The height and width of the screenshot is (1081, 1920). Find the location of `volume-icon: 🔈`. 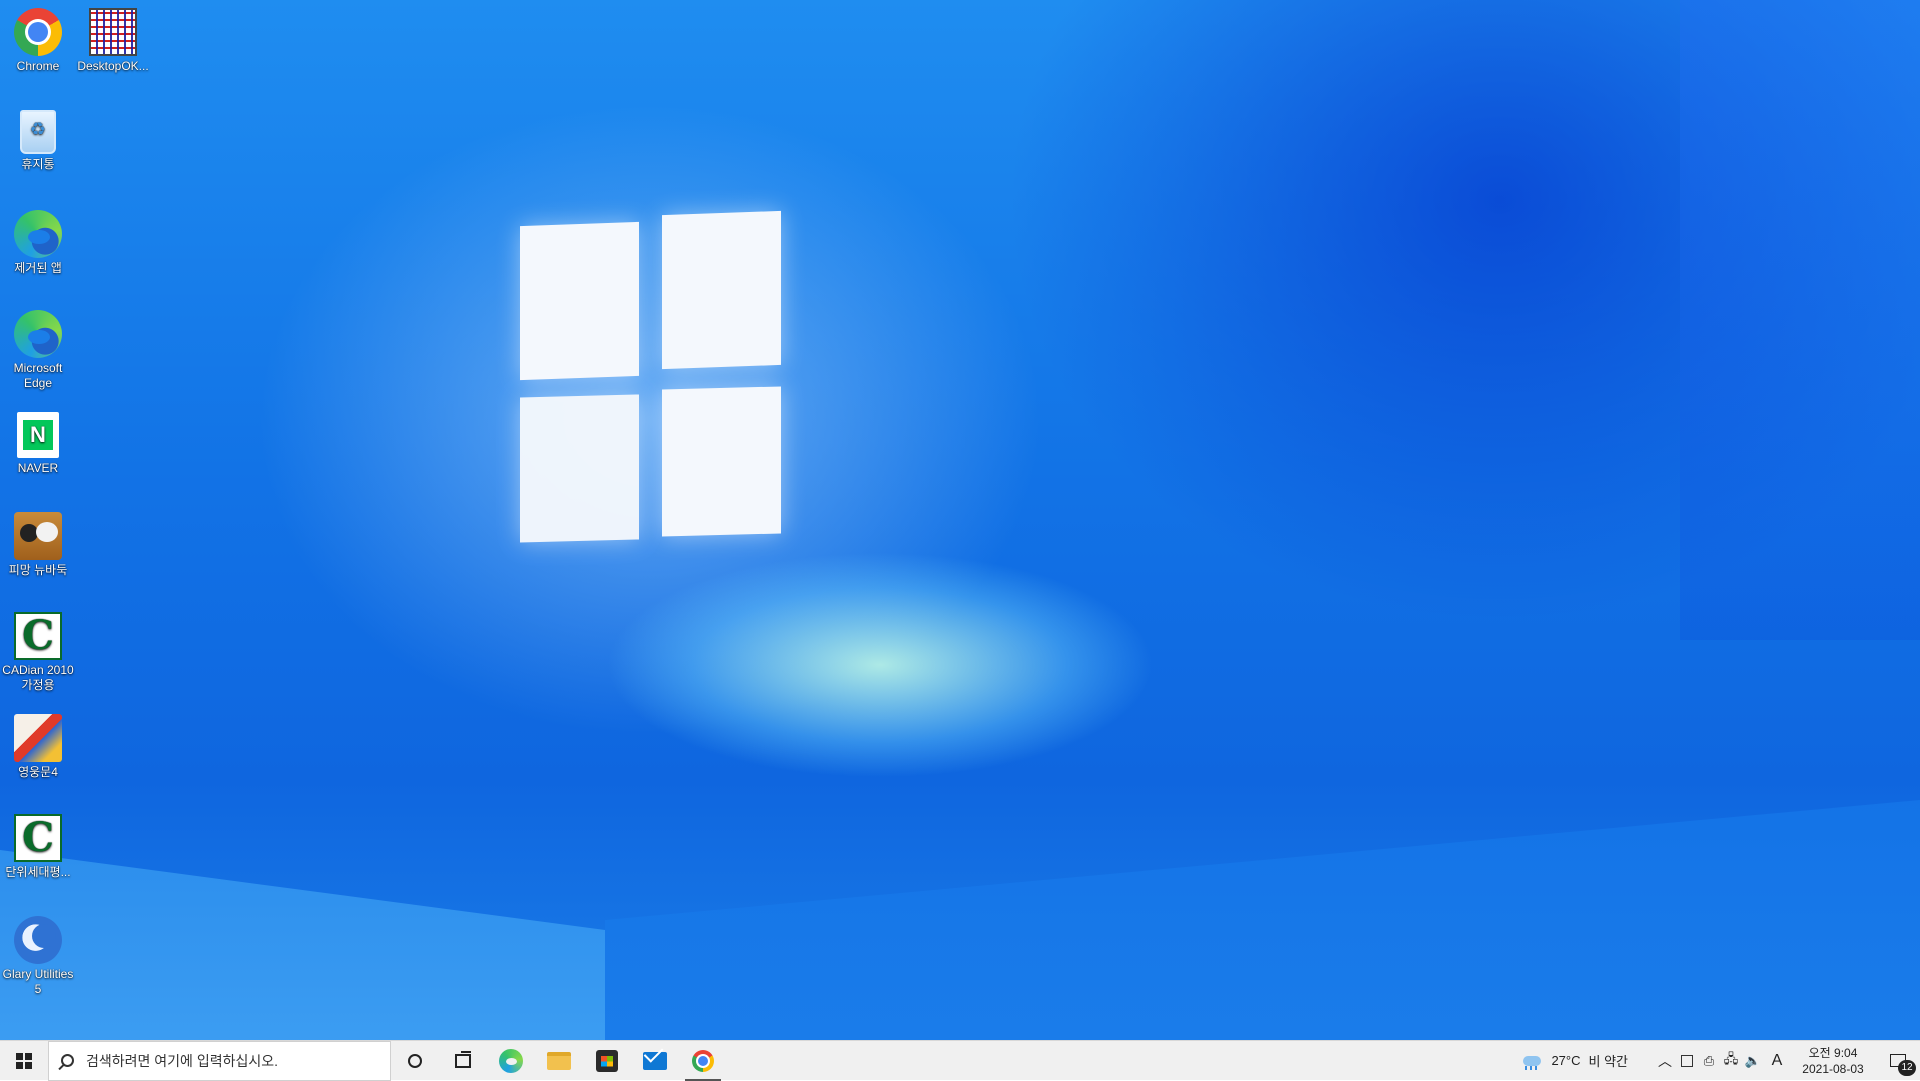

volume-icon: 🔈 is located at coordinates (1753, 1061).